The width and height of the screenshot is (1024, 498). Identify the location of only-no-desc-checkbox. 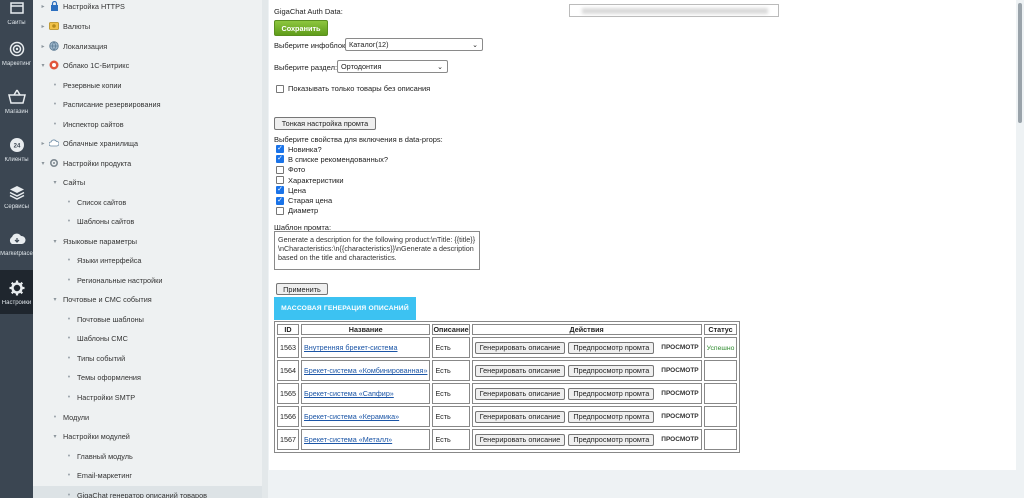
(280, 88).